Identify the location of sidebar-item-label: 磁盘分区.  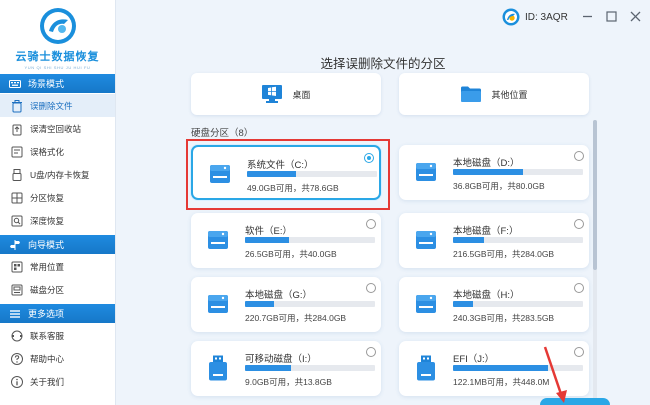
(47, 289).